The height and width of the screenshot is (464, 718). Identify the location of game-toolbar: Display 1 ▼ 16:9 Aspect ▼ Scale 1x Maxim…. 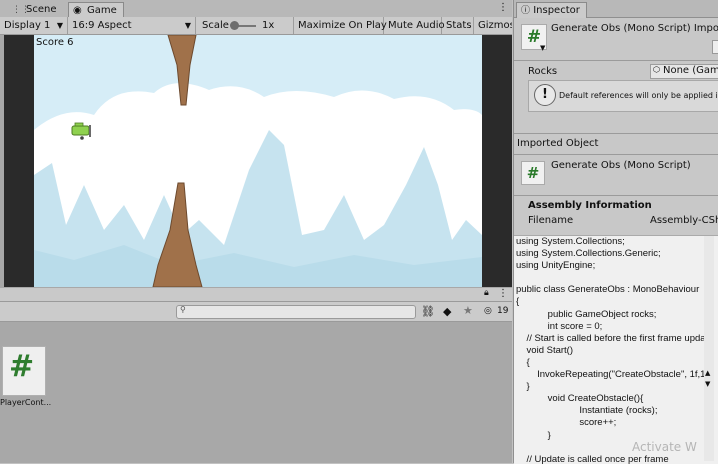
(256, 26).